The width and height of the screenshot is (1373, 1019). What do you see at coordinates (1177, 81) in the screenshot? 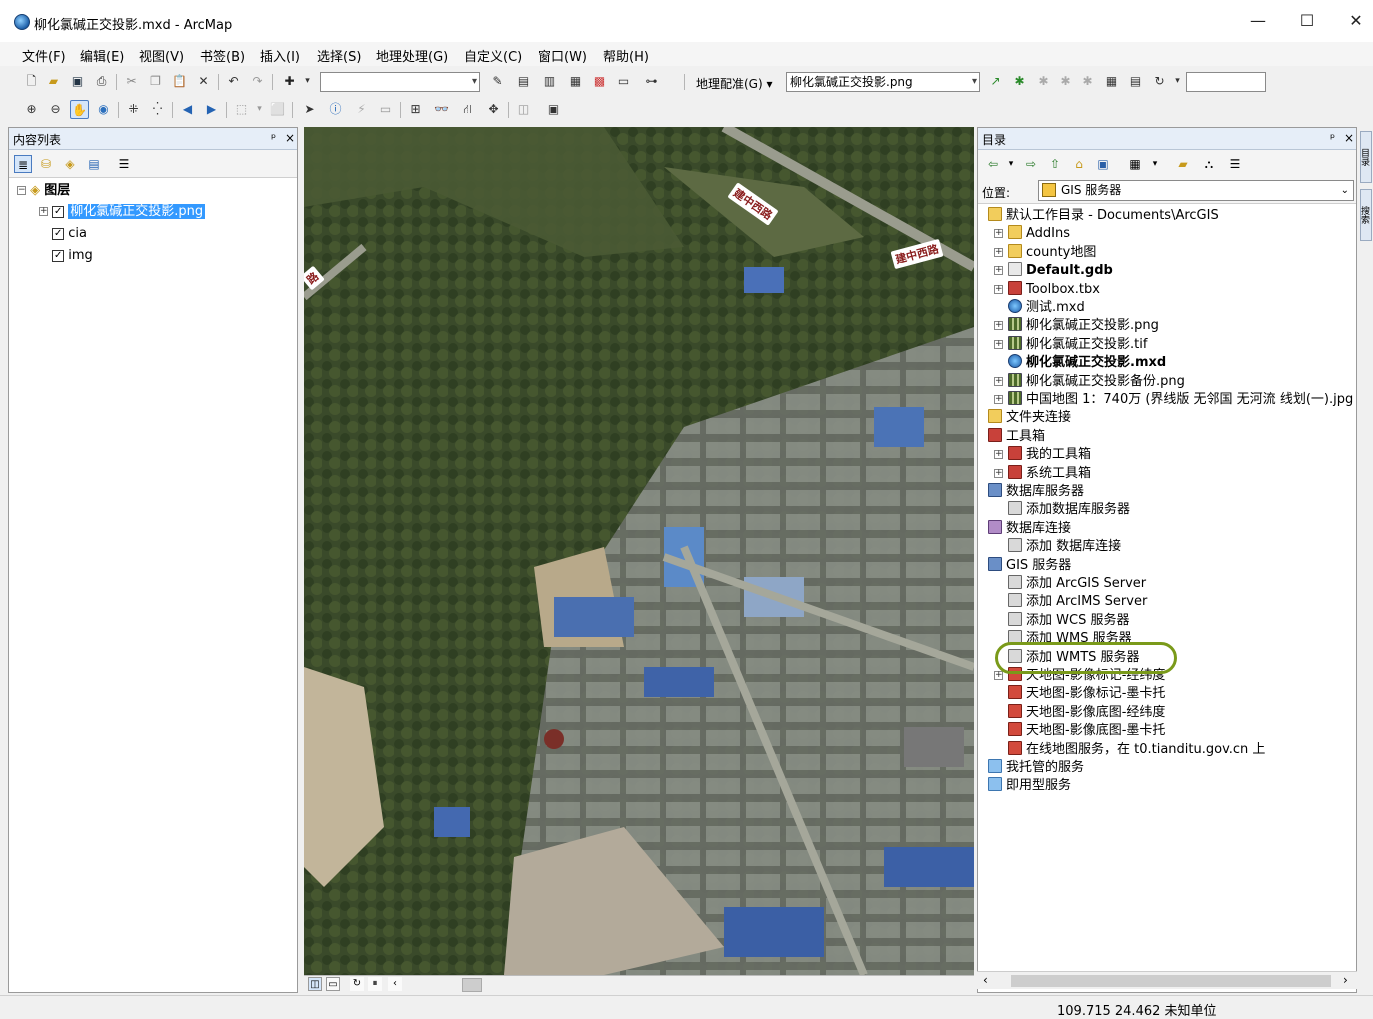
I see `reset-dropdown-icon: ▾` at bounding box center [1177, 81].